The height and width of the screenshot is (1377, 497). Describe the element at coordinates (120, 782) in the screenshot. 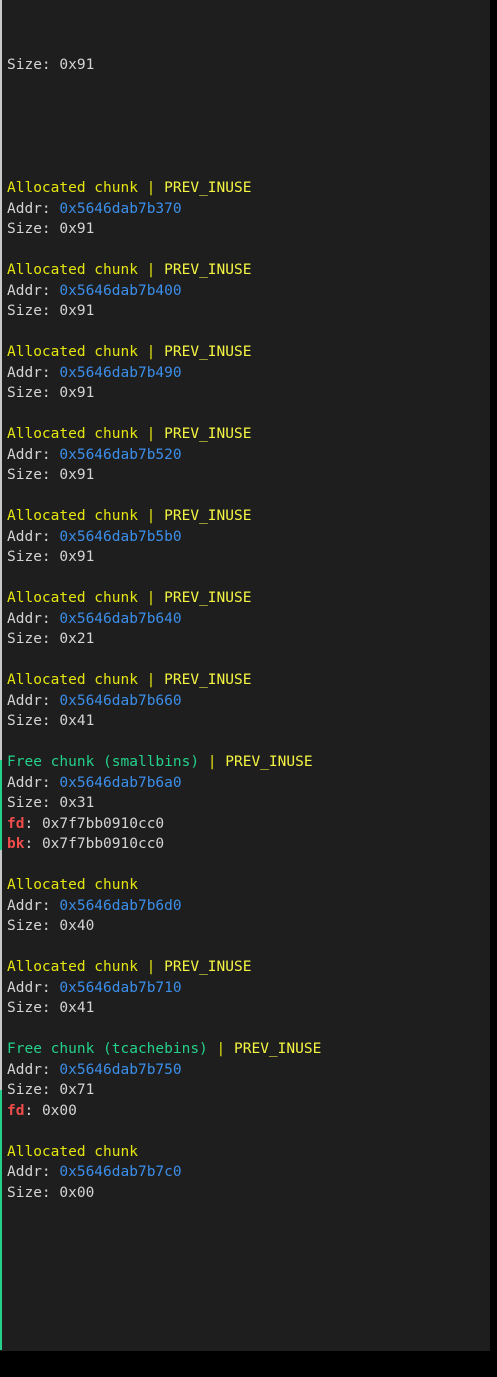

I see `addr-value: 0x5646dab7b6a0` at that location.